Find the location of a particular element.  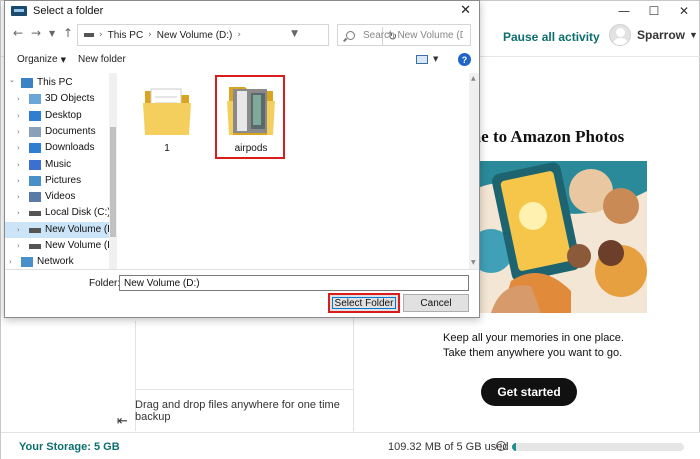

nav-item-music: › Music is located at coordinates (57, 165).